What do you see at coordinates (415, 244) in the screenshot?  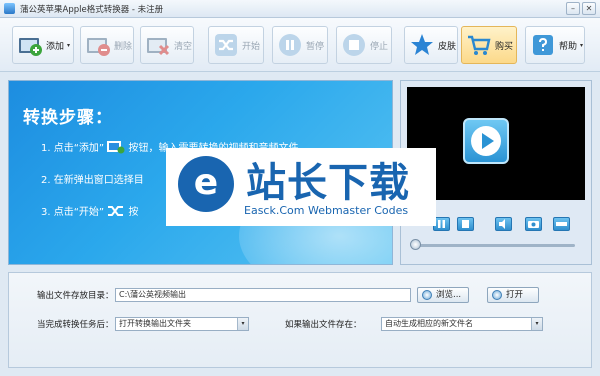 I see `progress-slider-knob` at bounding box center [415, 244].